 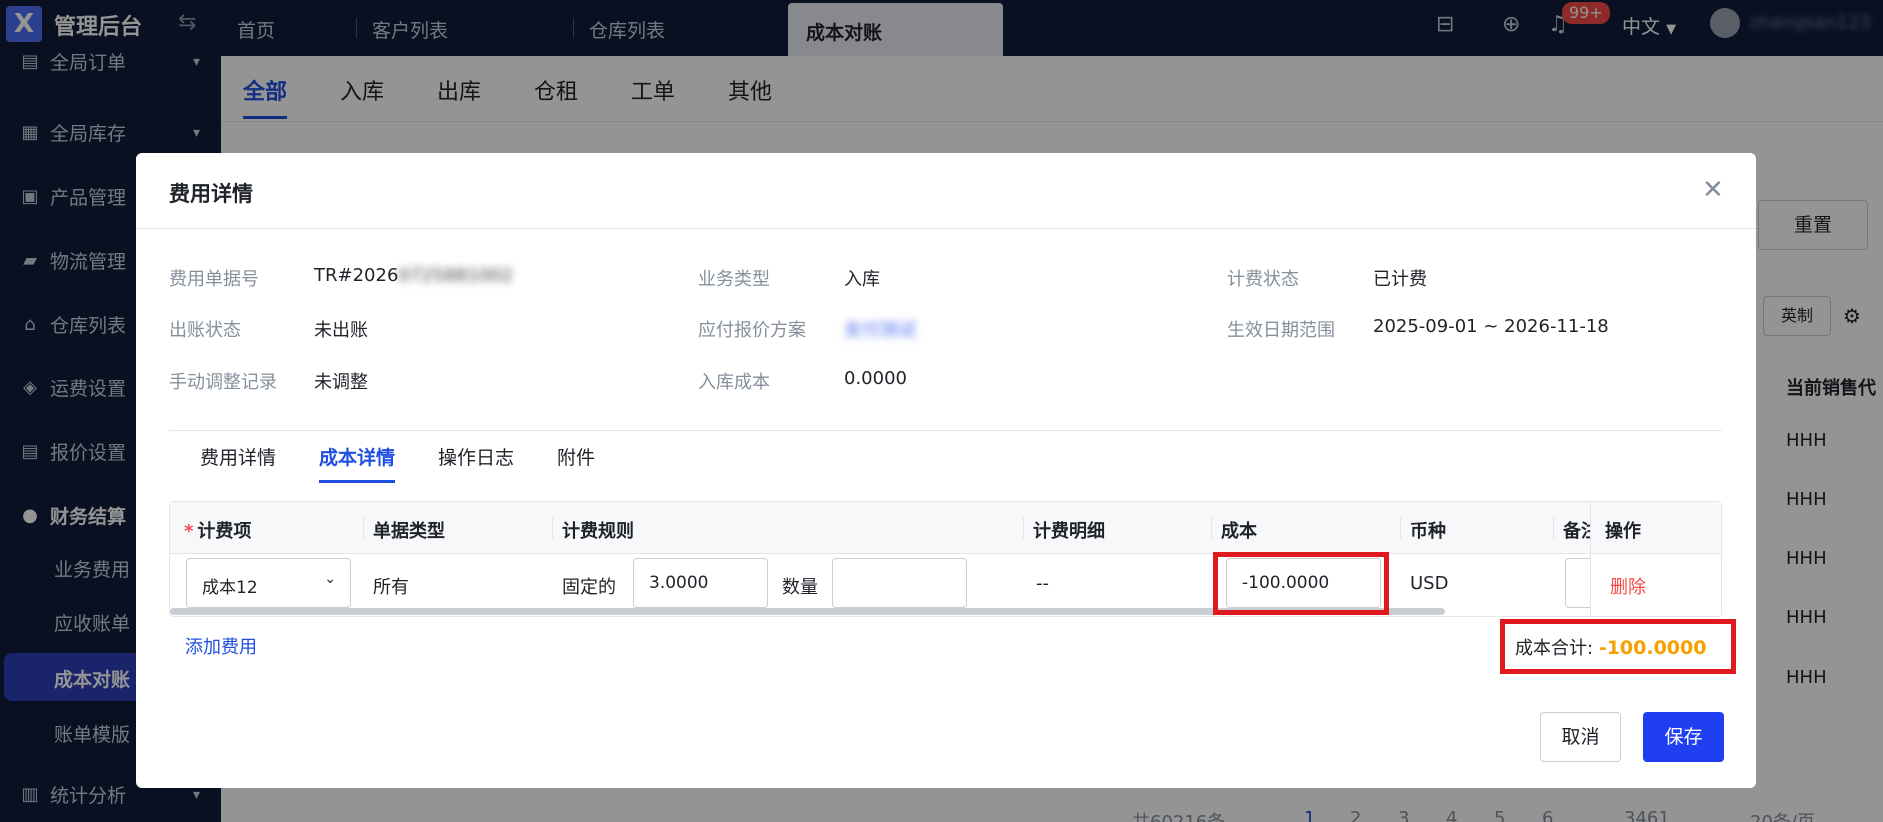 I want to click on tab-fee-details: 费用详情, so click(x=238, y=456).